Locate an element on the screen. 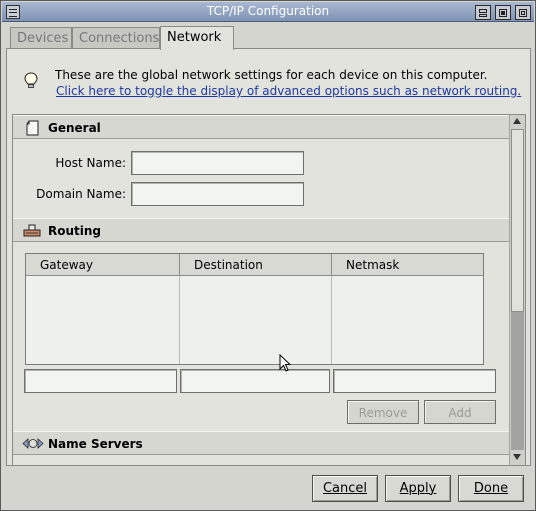  gateway-field is located at coordinates (100, 381).